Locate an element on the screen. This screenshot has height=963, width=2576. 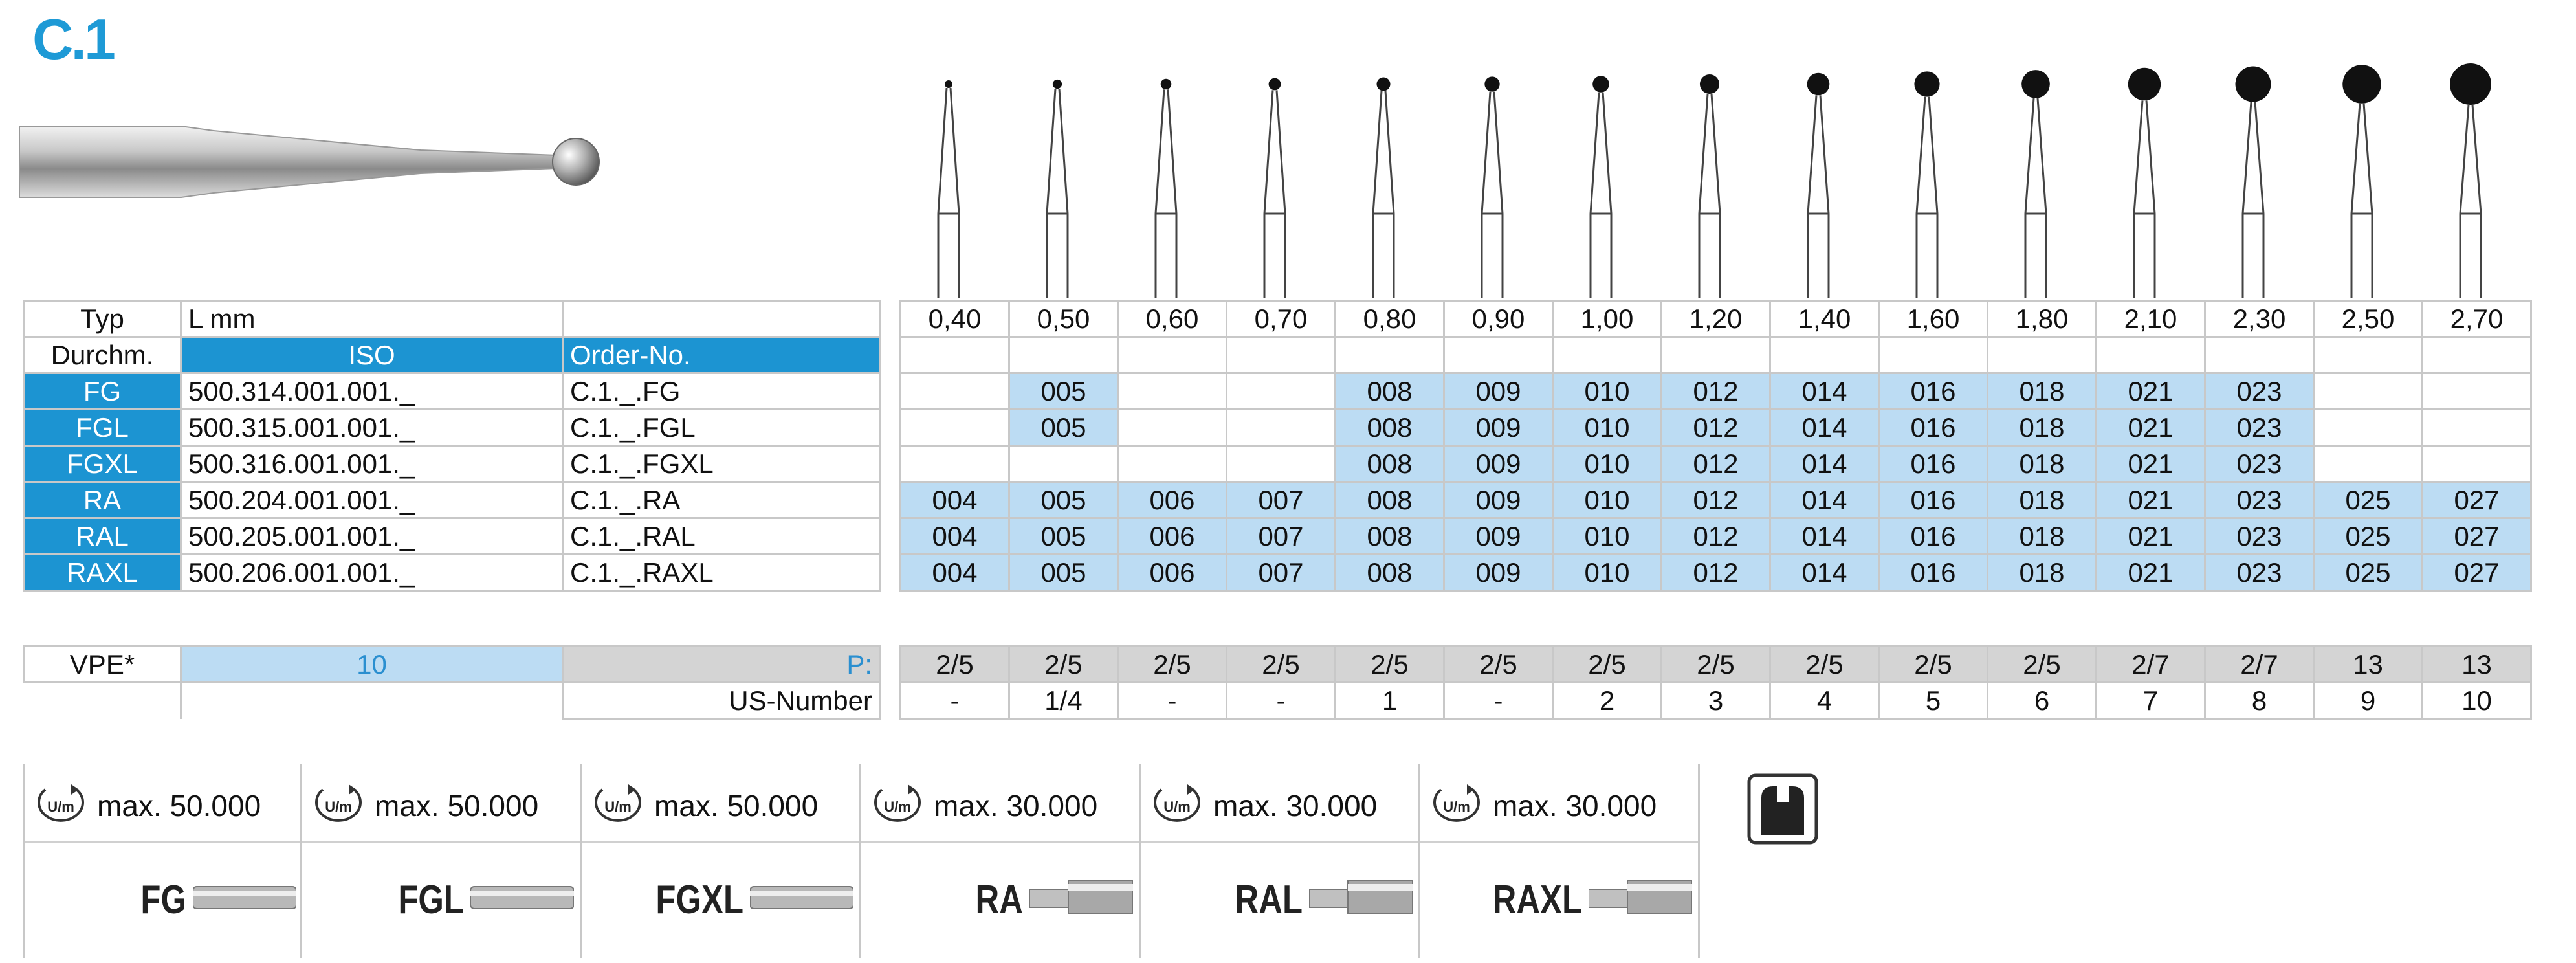
us-number: 10 is located at coordinates (2476, 700).